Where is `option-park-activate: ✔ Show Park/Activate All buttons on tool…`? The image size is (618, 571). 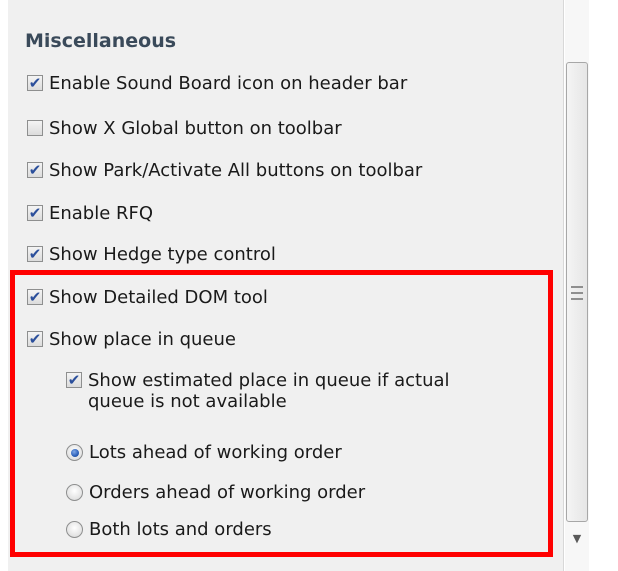
option-park-activate: ✔ Show Park/Activate All buttons on tool… is located at coordinates (224, 170).